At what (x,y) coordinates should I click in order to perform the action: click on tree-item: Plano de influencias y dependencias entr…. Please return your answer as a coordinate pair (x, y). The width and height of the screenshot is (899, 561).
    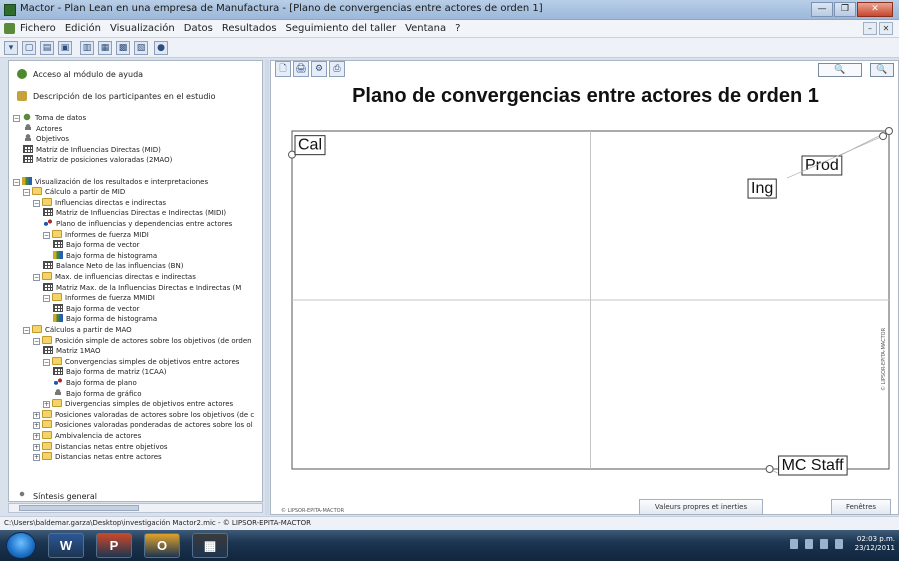
    Looking at the image, I should click on (152, 224).